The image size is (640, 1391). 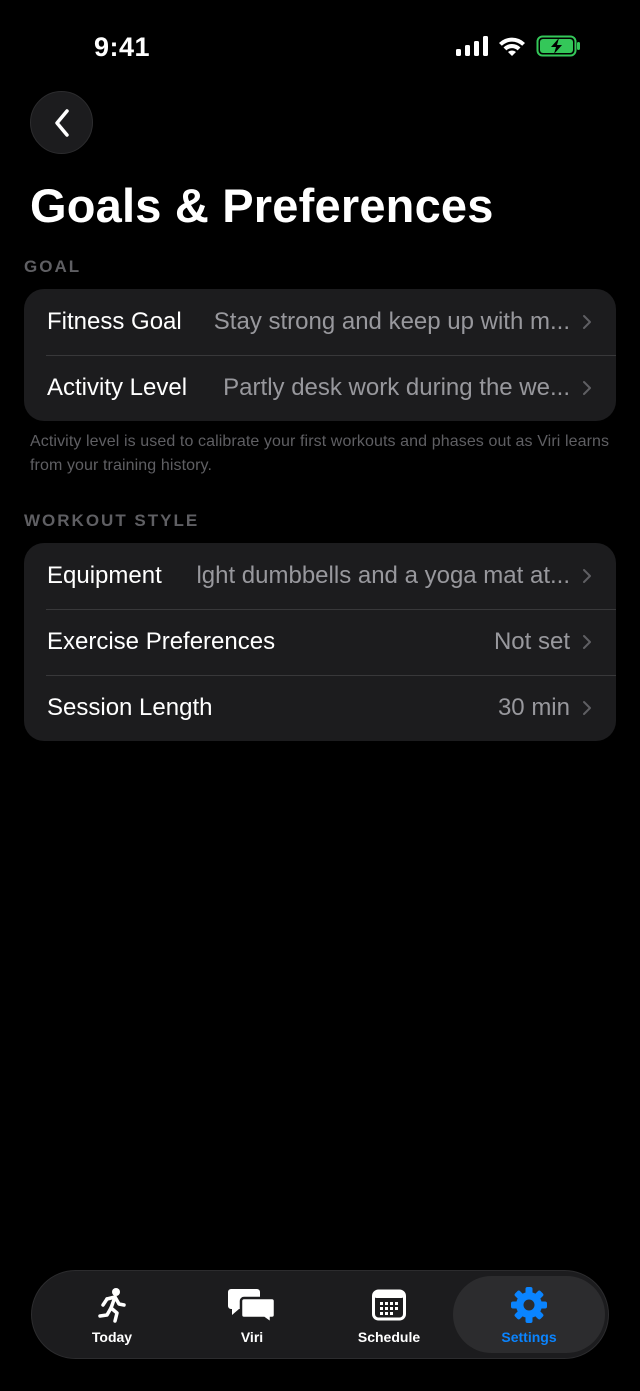 I want to click on fitness-goal-label: Fitness Goal, so click(x=114, y=321).